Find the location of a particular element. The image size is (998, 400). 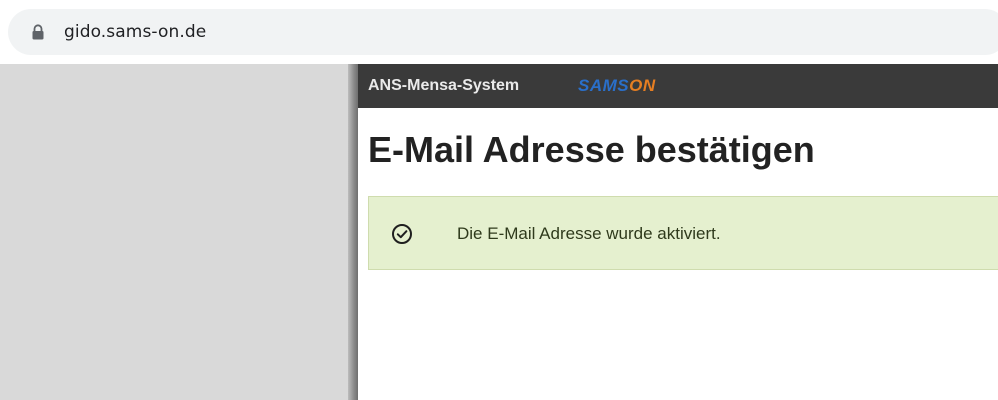

success-alert: Die E-Mail Adresse wurde aktiviert. is located at coordinates (683, 233).